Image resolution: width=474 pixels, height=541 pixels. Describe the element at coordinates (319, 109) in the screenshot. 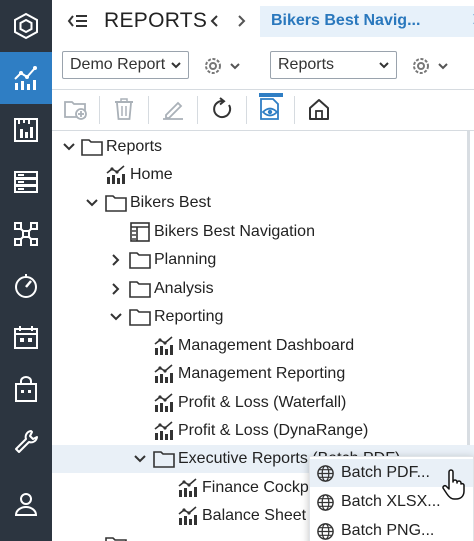

I see `home-icon` at that location.